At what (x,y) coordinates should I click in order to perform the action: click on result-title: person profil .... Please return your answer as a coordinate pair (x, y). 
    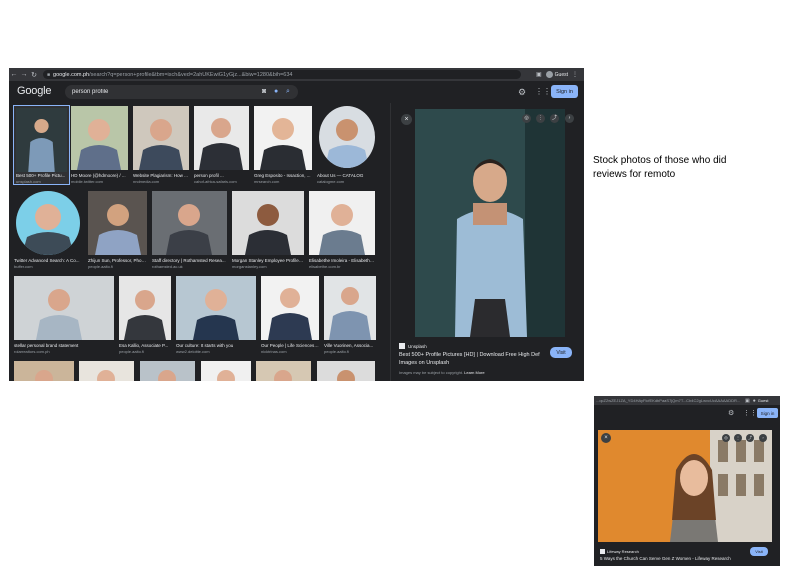
    Looking at the image, I should click on (209, 175).